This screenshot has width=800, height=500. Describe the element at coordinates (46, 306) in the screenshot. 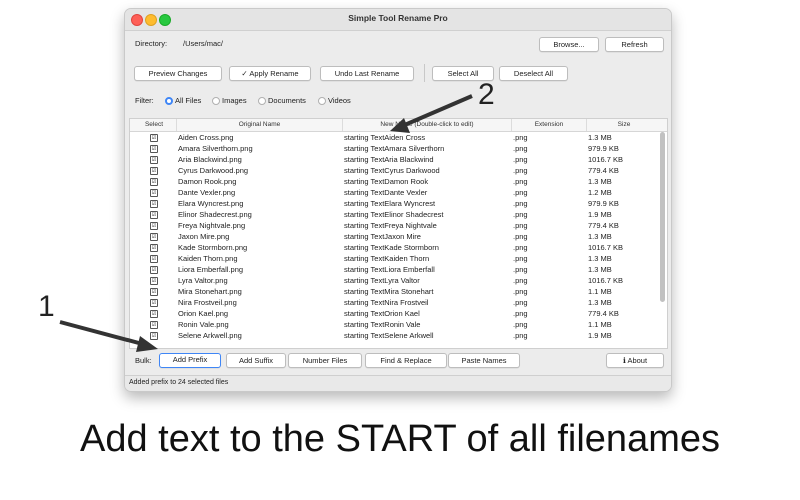

I see `annotation-number-one: 1` at that location.